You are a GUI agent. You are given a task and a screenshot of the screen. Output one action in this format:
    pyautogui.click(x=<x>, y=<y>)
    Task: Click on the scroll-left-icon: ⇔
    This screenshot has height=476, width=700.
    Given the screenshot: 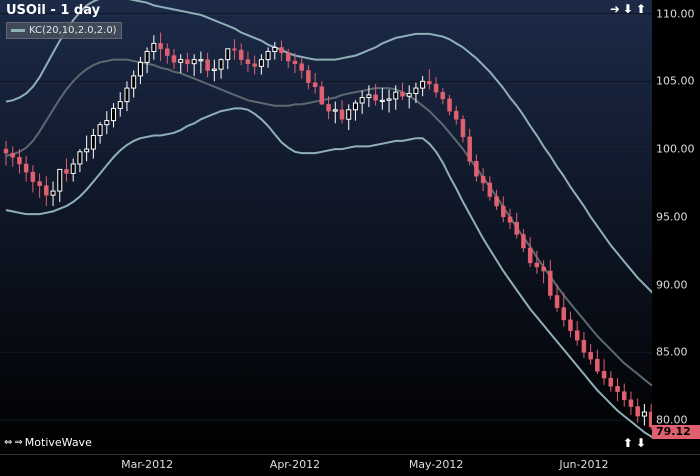 What is the action you would take?
    pyautogui.click(x=8, y=442)
    